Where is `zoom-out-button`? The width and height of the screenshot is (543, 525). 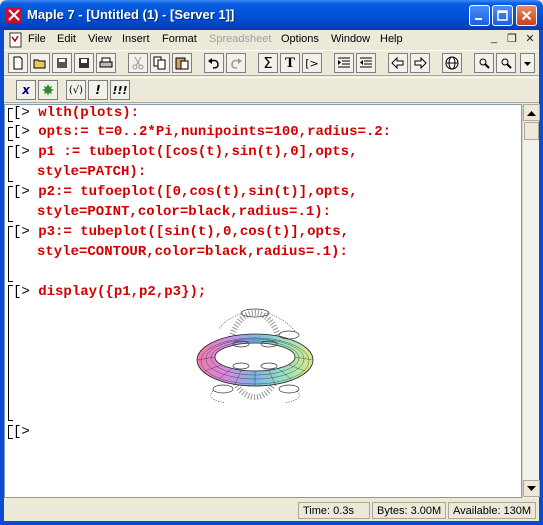 zoom-out-button is located at coordinates (506, 63).